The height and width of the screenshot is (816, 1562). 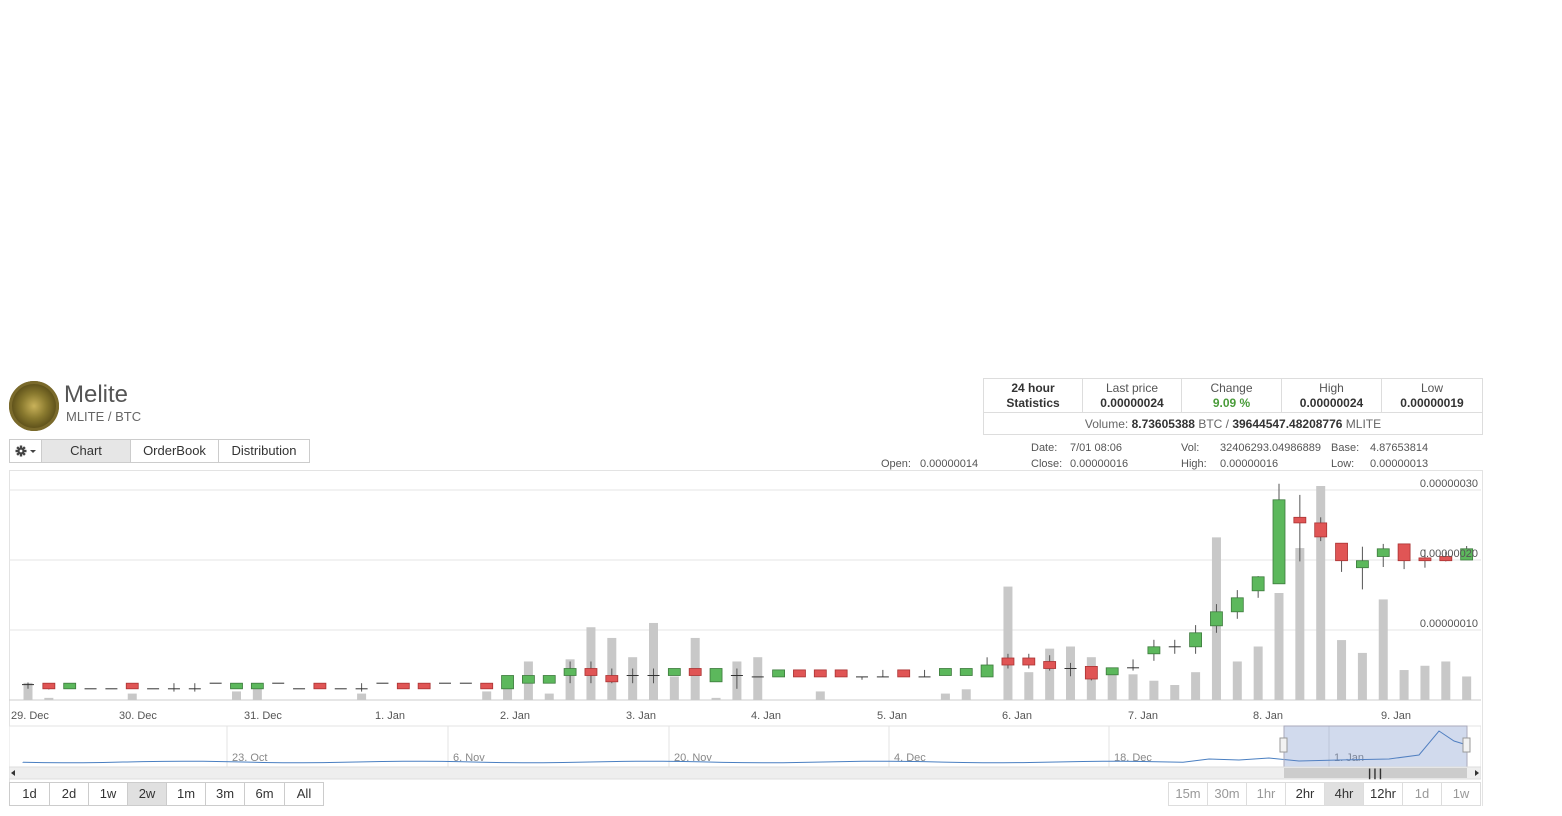 I want to click on interval-button-30m: 30m, so click(x=1227, y=794).